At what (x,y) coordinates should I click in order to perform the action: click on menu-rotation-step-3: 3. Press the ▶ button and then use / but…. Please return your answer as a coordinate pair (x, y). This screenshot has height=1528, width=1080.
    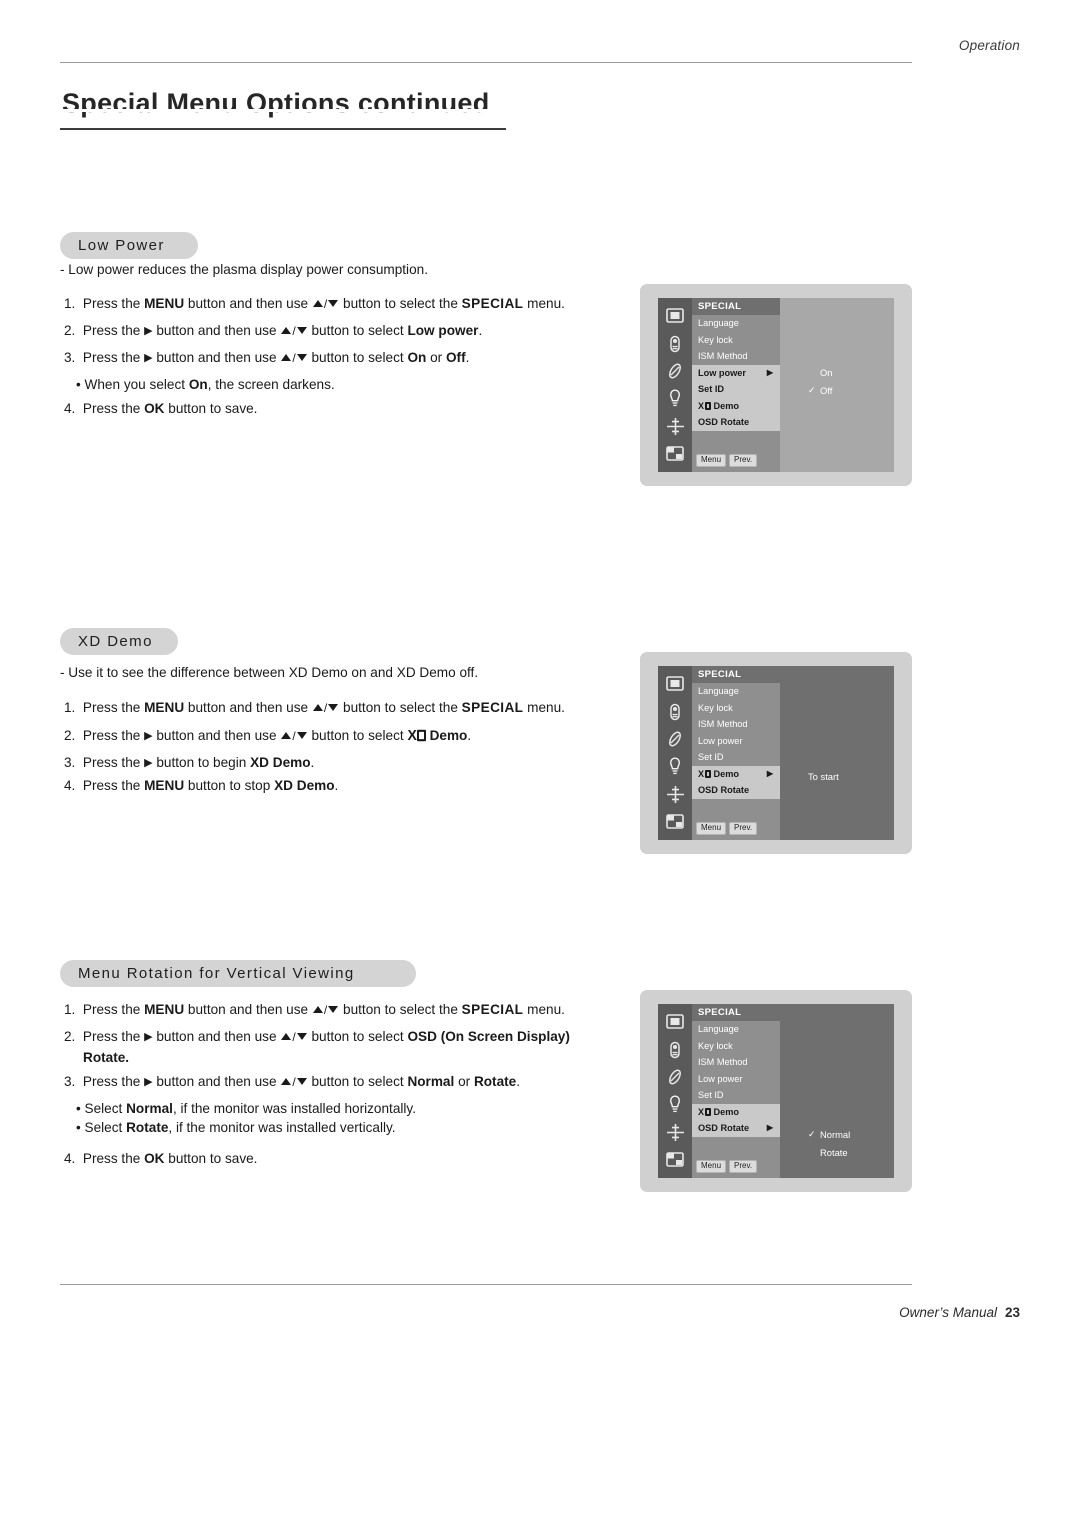
    Looking at the image, I should click on (292, 1081).